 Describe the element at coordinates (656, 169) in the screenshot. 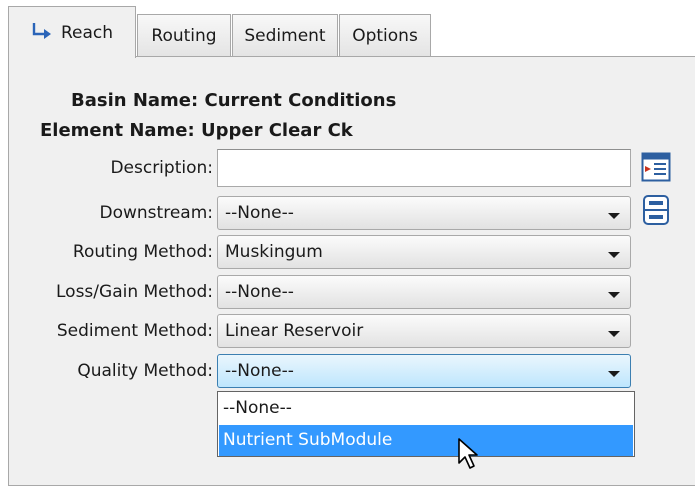

I see `description-editor-icon` at that location.